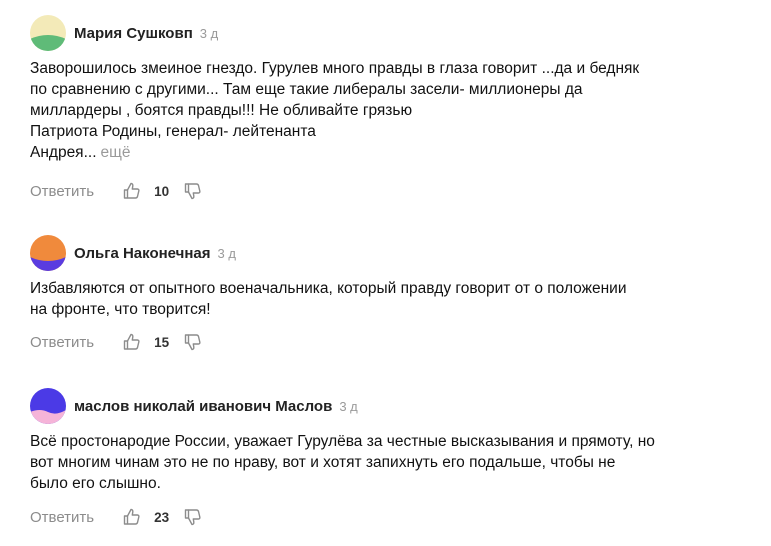 The width and height of the screenshot is (771, 546). What do you see at coordinates (95, 483) in the screenshot?
I see `comment-line: было его слышно.` at bounding box center [95, 483].